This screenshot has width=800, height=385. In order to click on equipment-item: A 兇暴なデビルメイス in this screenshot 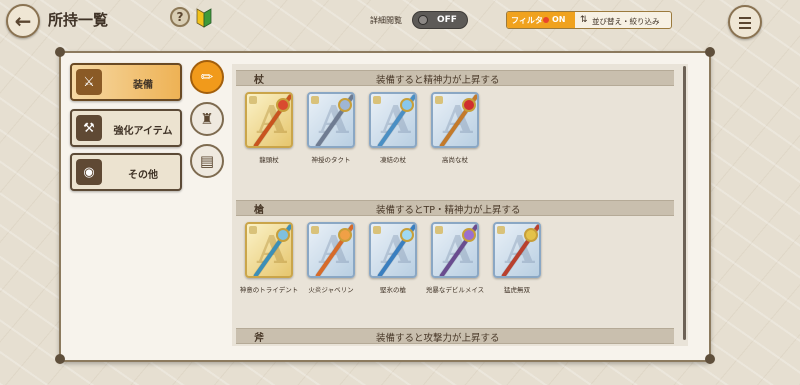, I will do `click(455, 258)`.